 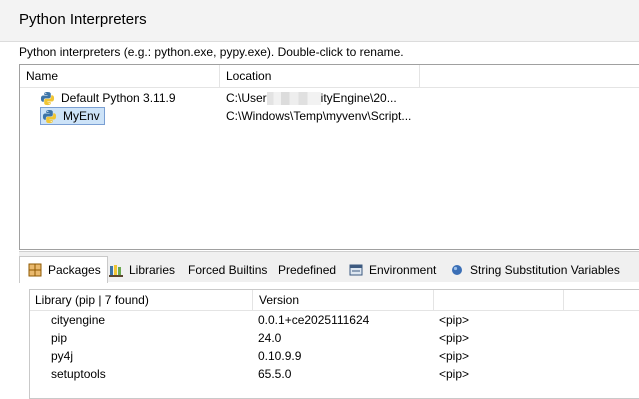 I want to click on variables-icon, so click(x=457, y=270).